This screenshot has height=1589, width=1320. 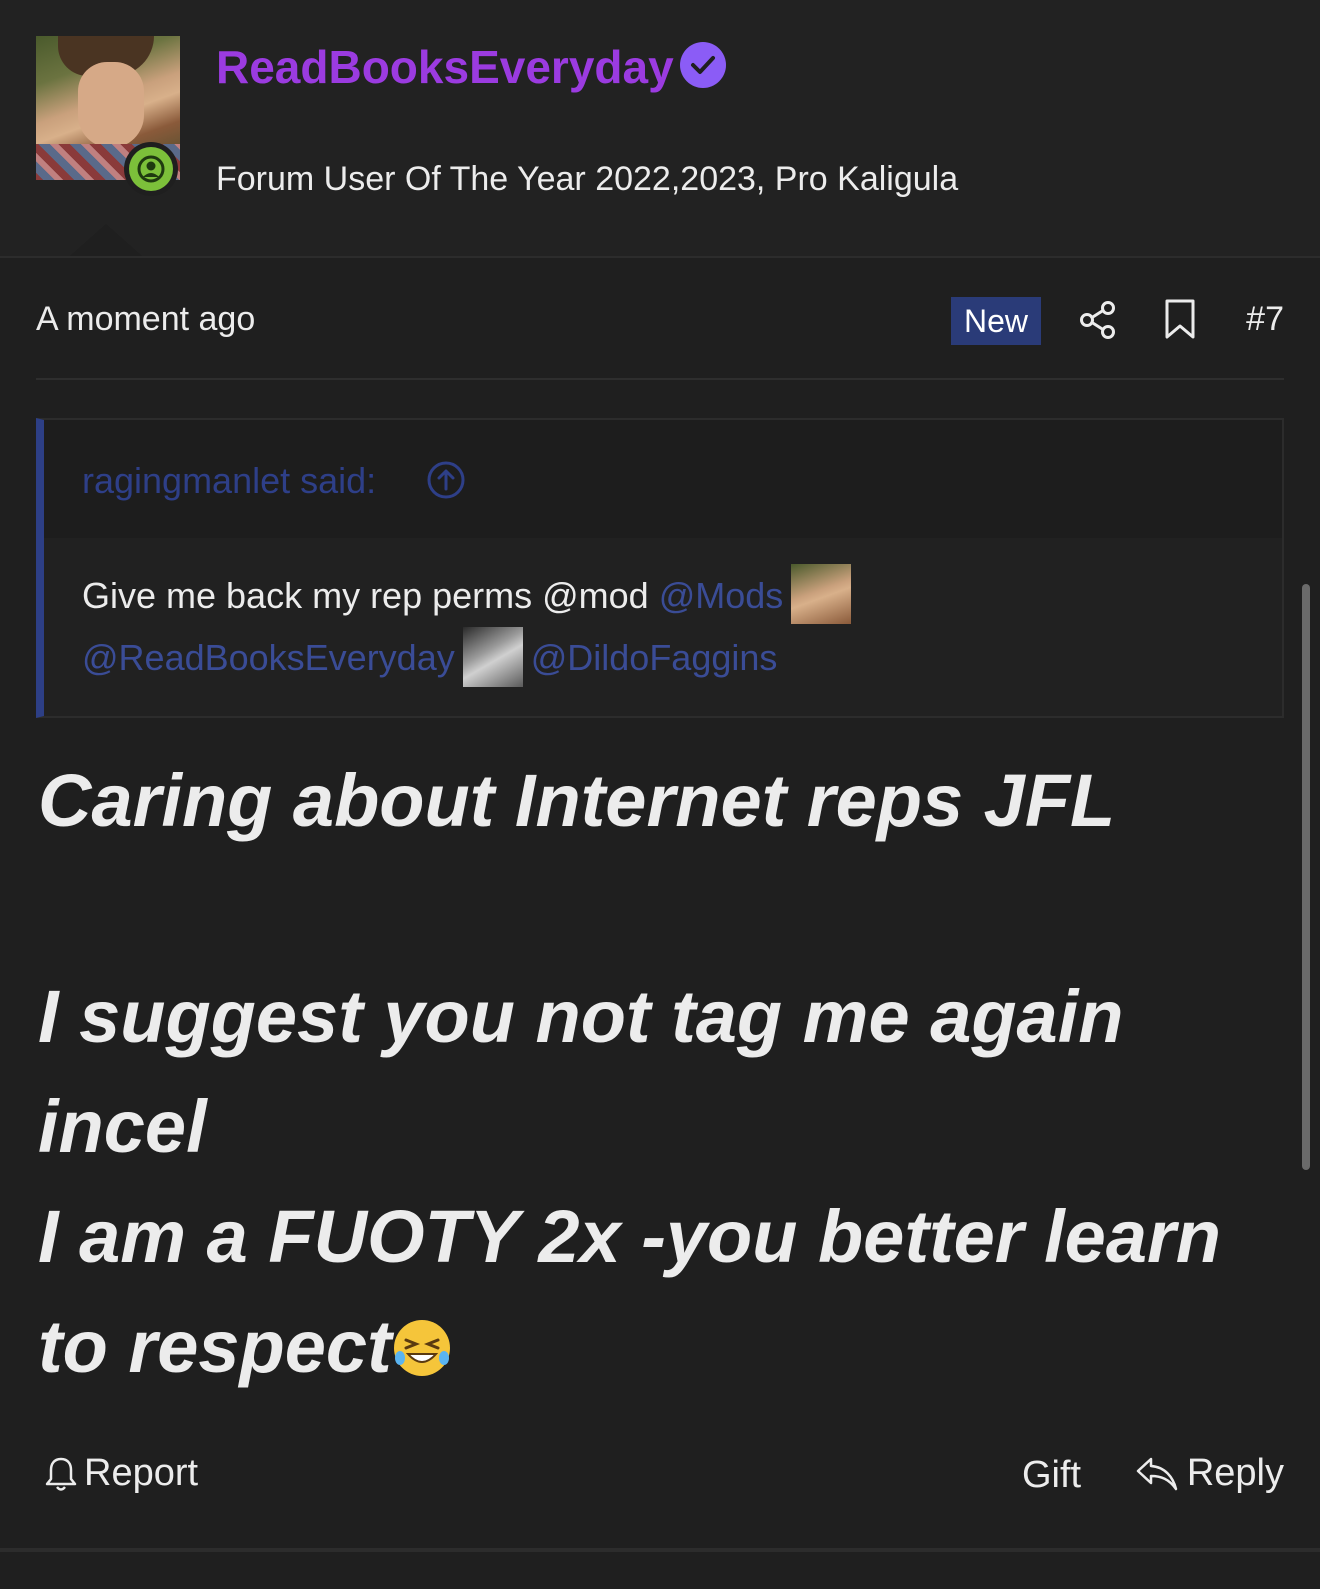 I want to click on reply-button: Reply, so click(x=1209, y=1473).